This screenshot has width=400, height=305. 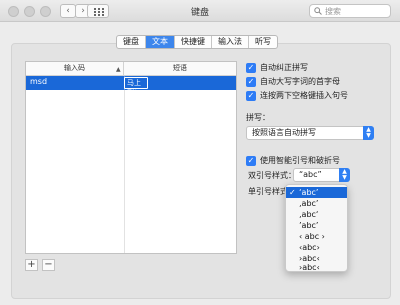 I want to click on auto-capitalize-label: 自动大写字词的首字母, so click(x=300, y=81).